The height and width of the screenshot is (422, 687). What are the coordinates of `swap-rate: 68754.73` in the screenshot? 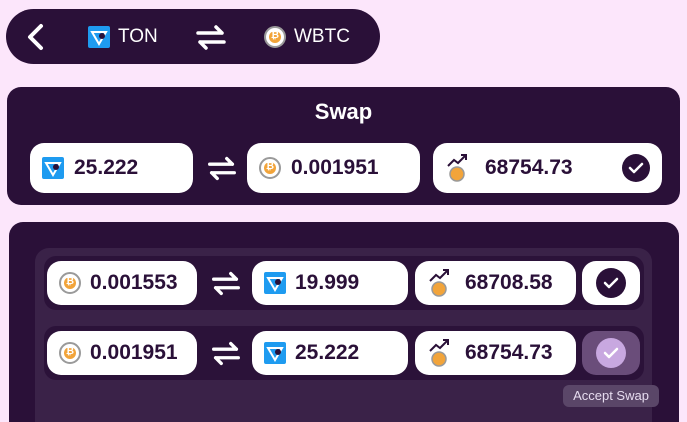 It's located at (547, 168).